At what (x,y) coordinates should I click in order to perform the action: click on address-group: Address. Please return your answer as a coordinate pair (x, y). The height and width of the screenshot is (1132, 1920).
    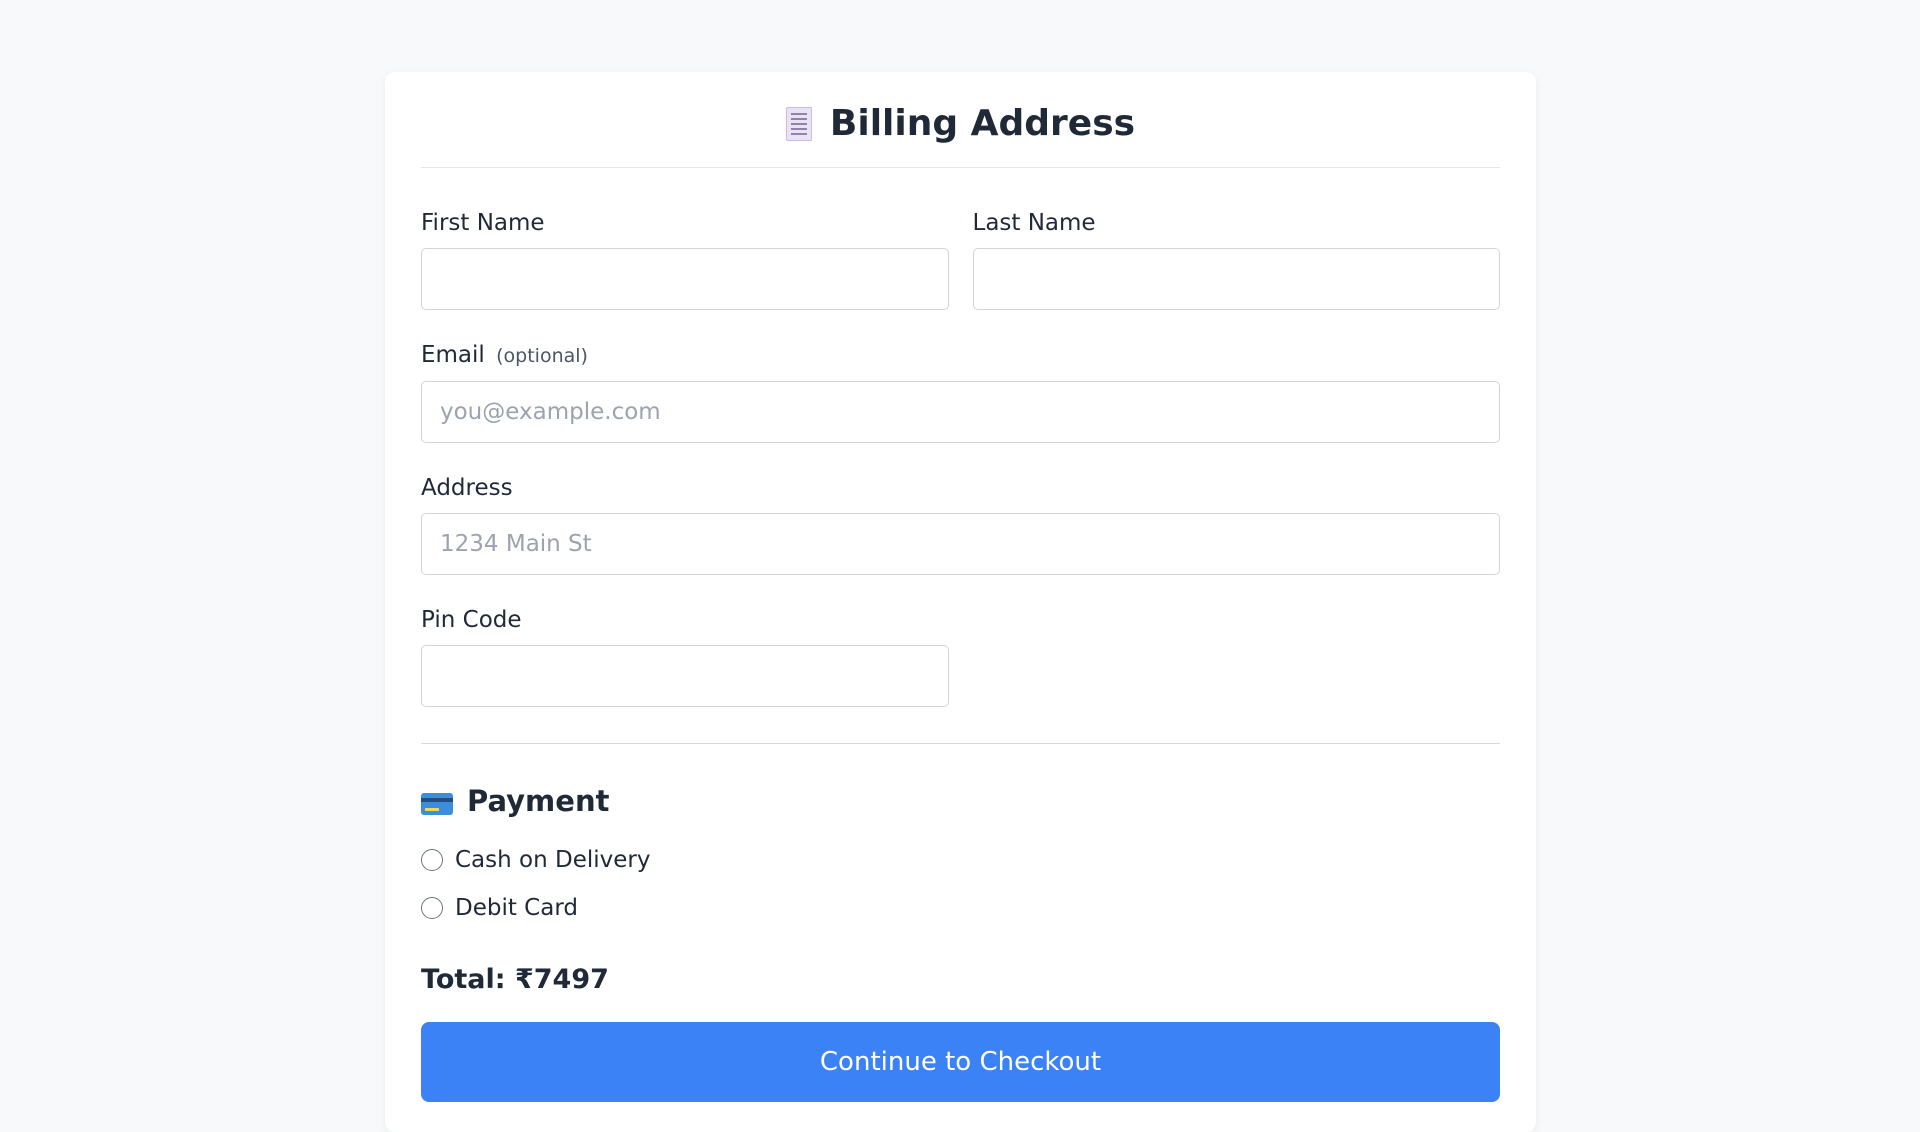
    Looking at the image, I should click on (960, 524).